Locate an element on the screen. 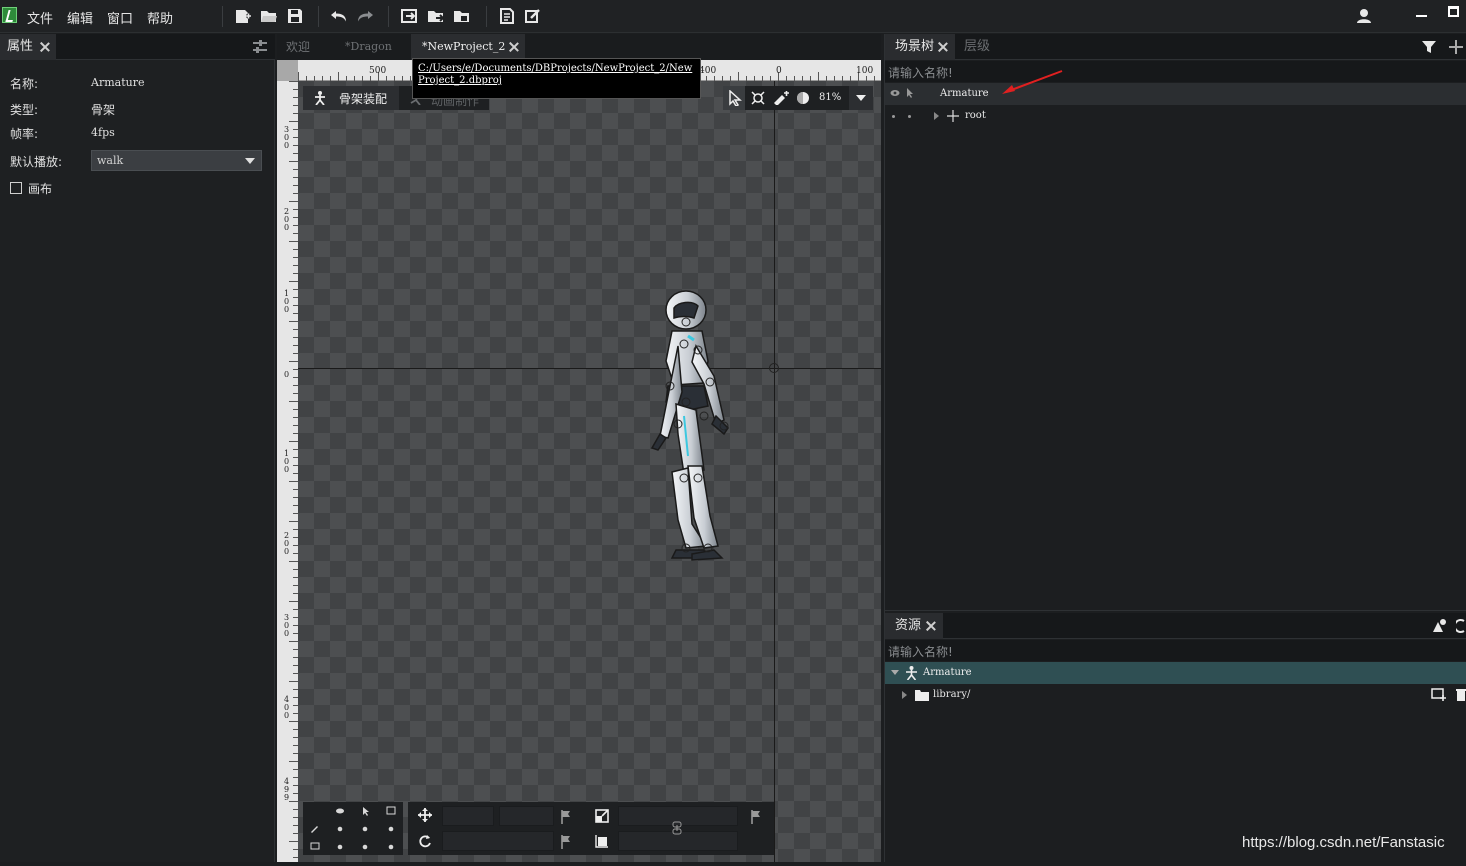 Image resolution: width=1466 pixels, height=866 pixels. add-icon is located at coordinates (1456, 47).